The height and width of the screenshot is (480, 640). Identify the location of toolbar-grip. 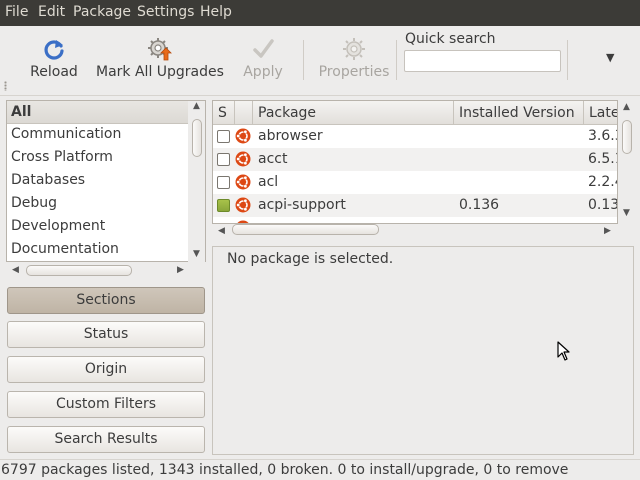
(5, 86).